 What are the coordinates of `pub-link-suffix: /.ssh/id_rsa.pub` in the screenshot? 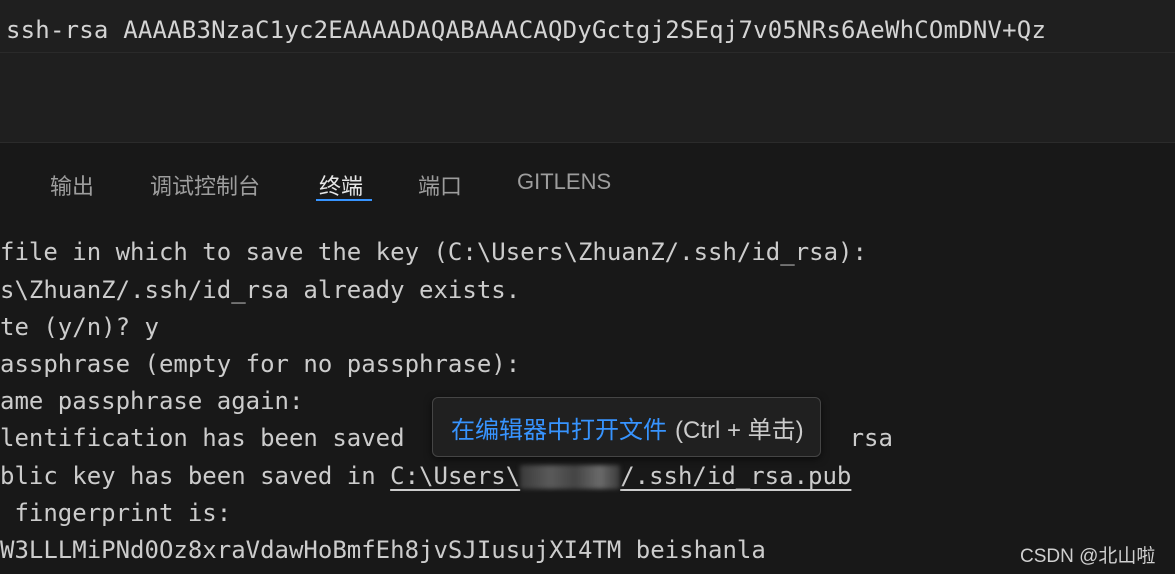 It's located at (736, 476).